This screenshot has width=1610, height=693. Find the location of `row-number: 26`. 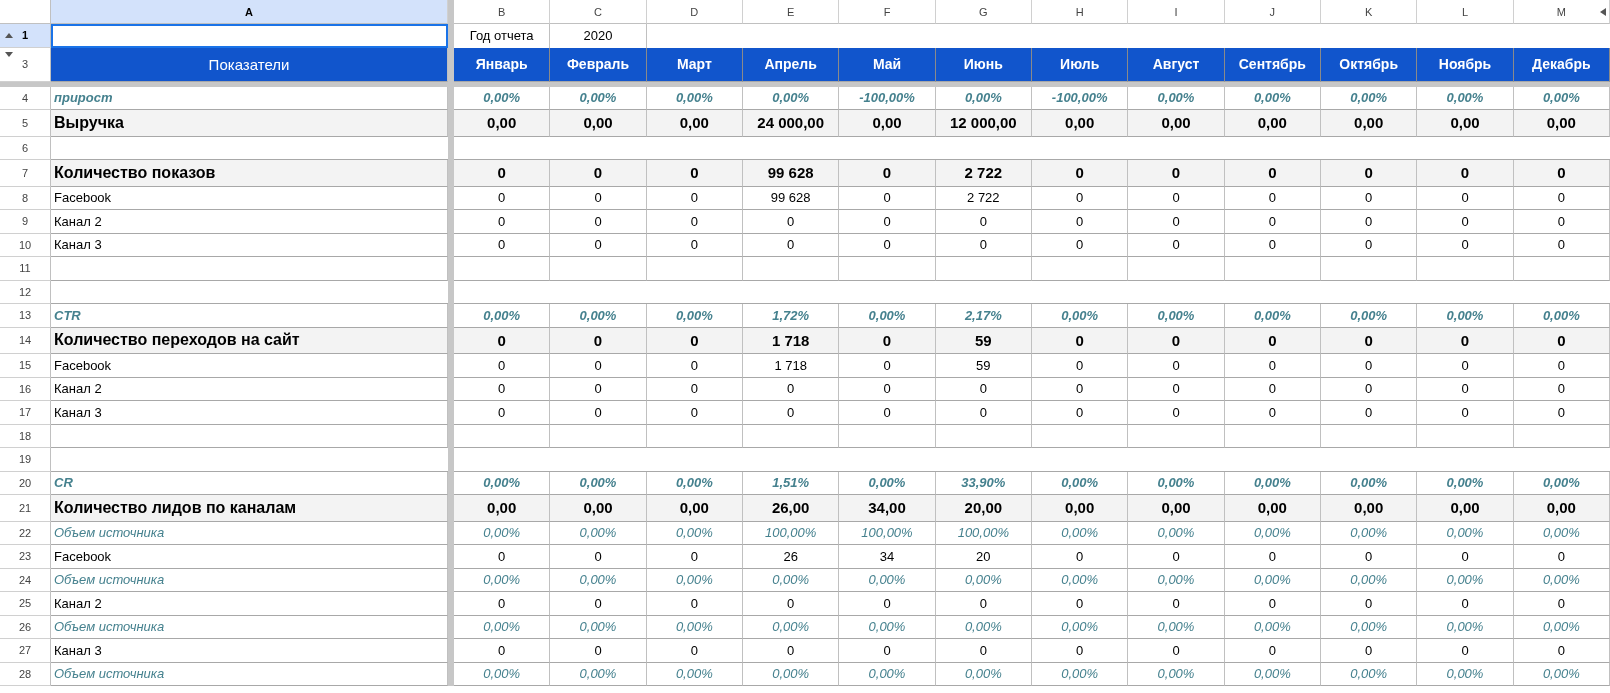

row-number: 26 is located at coordinates (25, 627).